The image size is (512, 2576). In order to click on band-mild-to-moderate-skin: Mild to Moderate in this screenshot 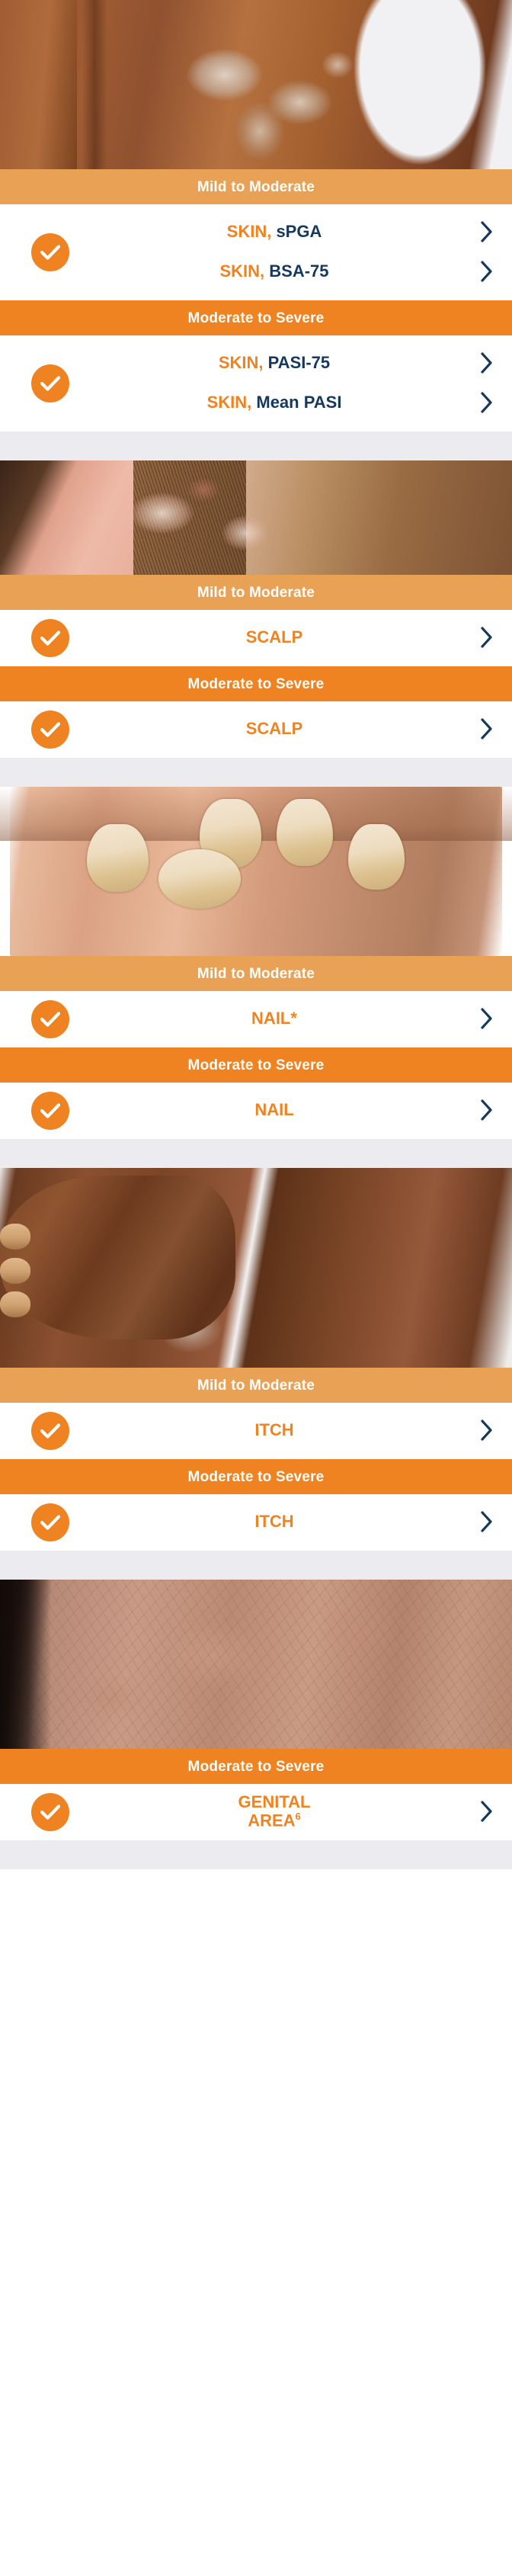, I will do `click(256, 186)`.